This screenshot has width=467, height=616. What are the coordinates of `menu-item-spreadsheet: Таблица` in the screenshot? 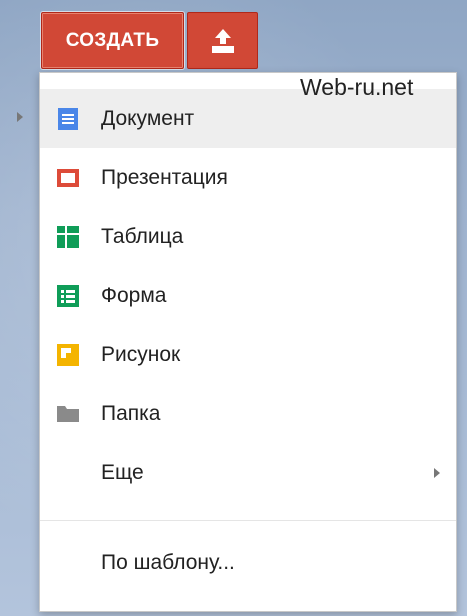 It's located at (248, 236).